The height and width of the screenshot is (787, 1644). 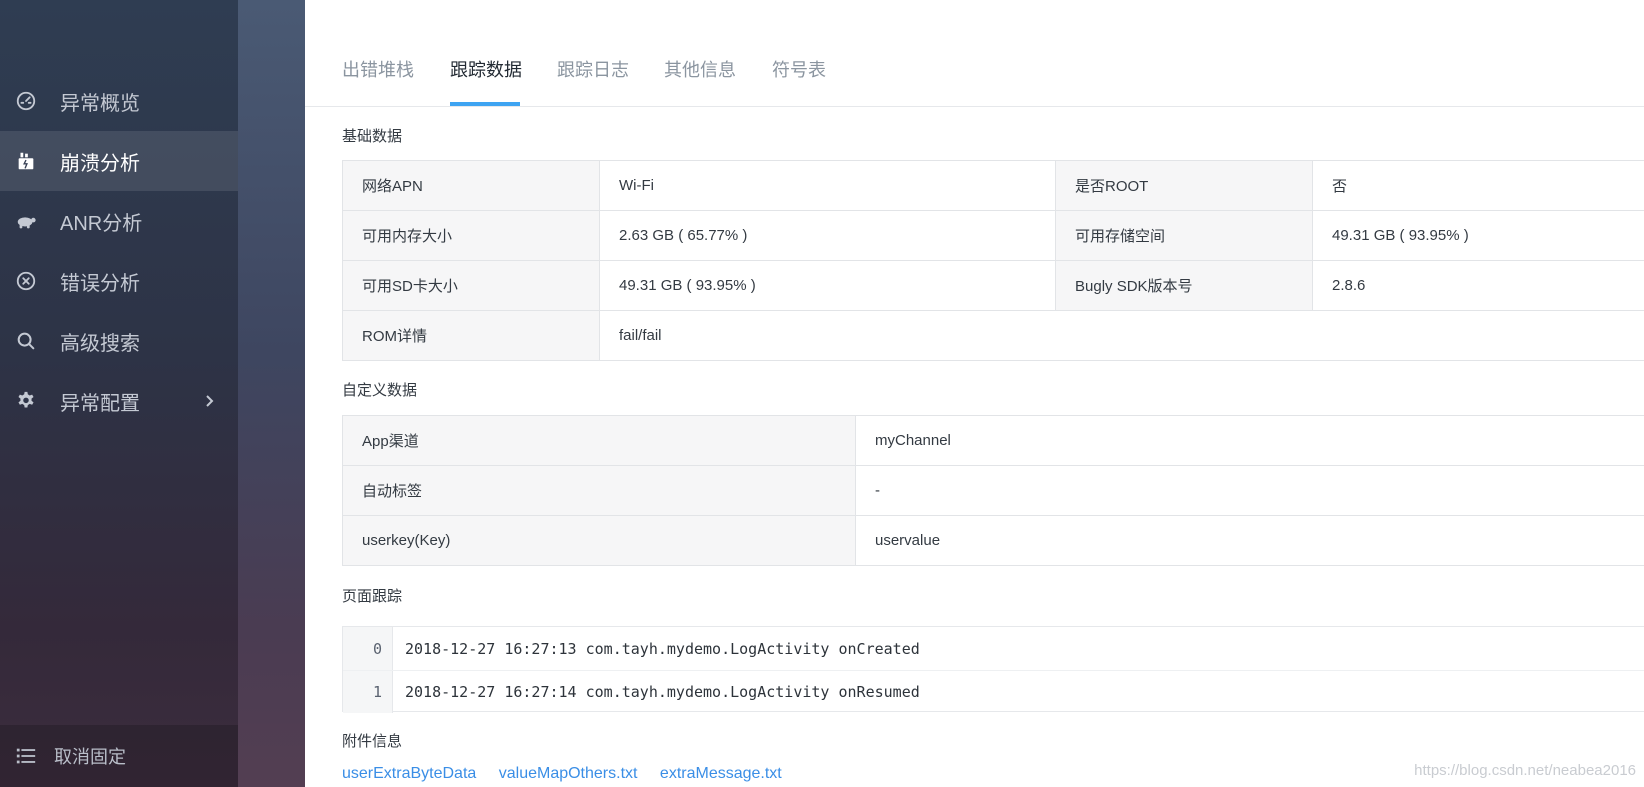 I want to click on table-row: userkey(Key) uservalue, so click(x=993, y=540).